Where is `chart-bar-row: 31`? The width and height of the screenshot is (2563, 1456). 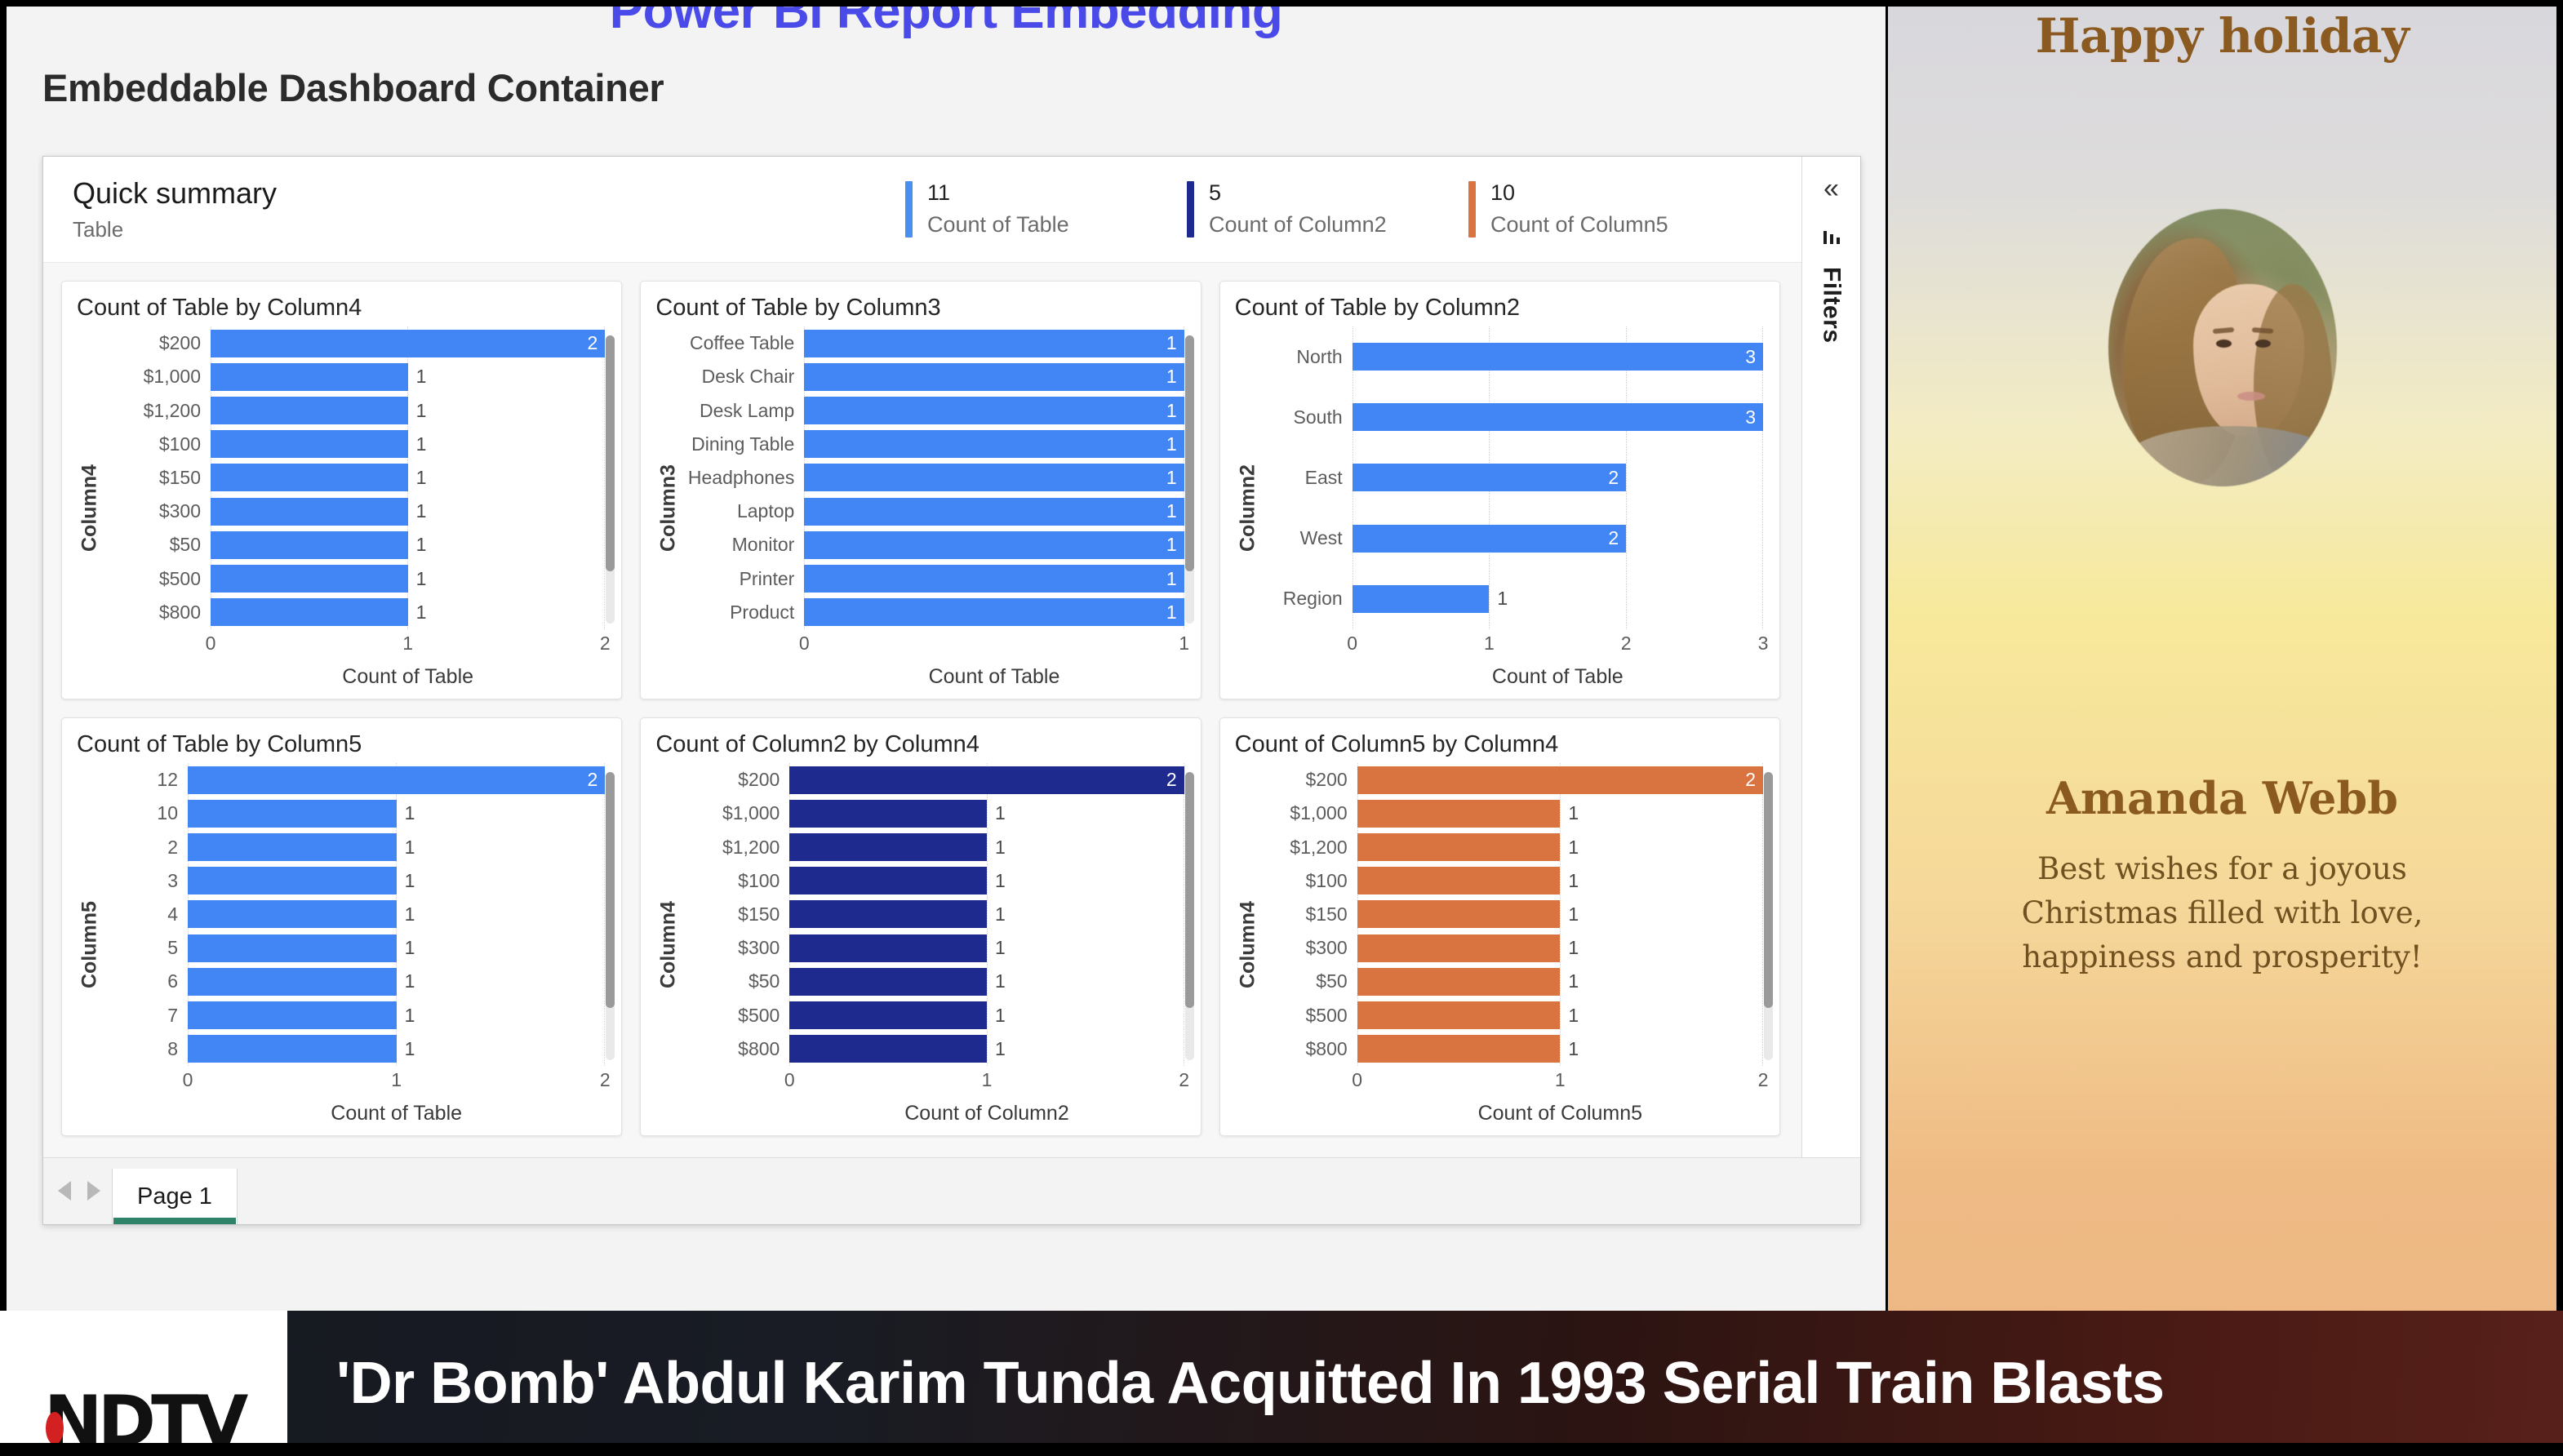
chart-bar-row: 31 is located at coordinates (354, 881).